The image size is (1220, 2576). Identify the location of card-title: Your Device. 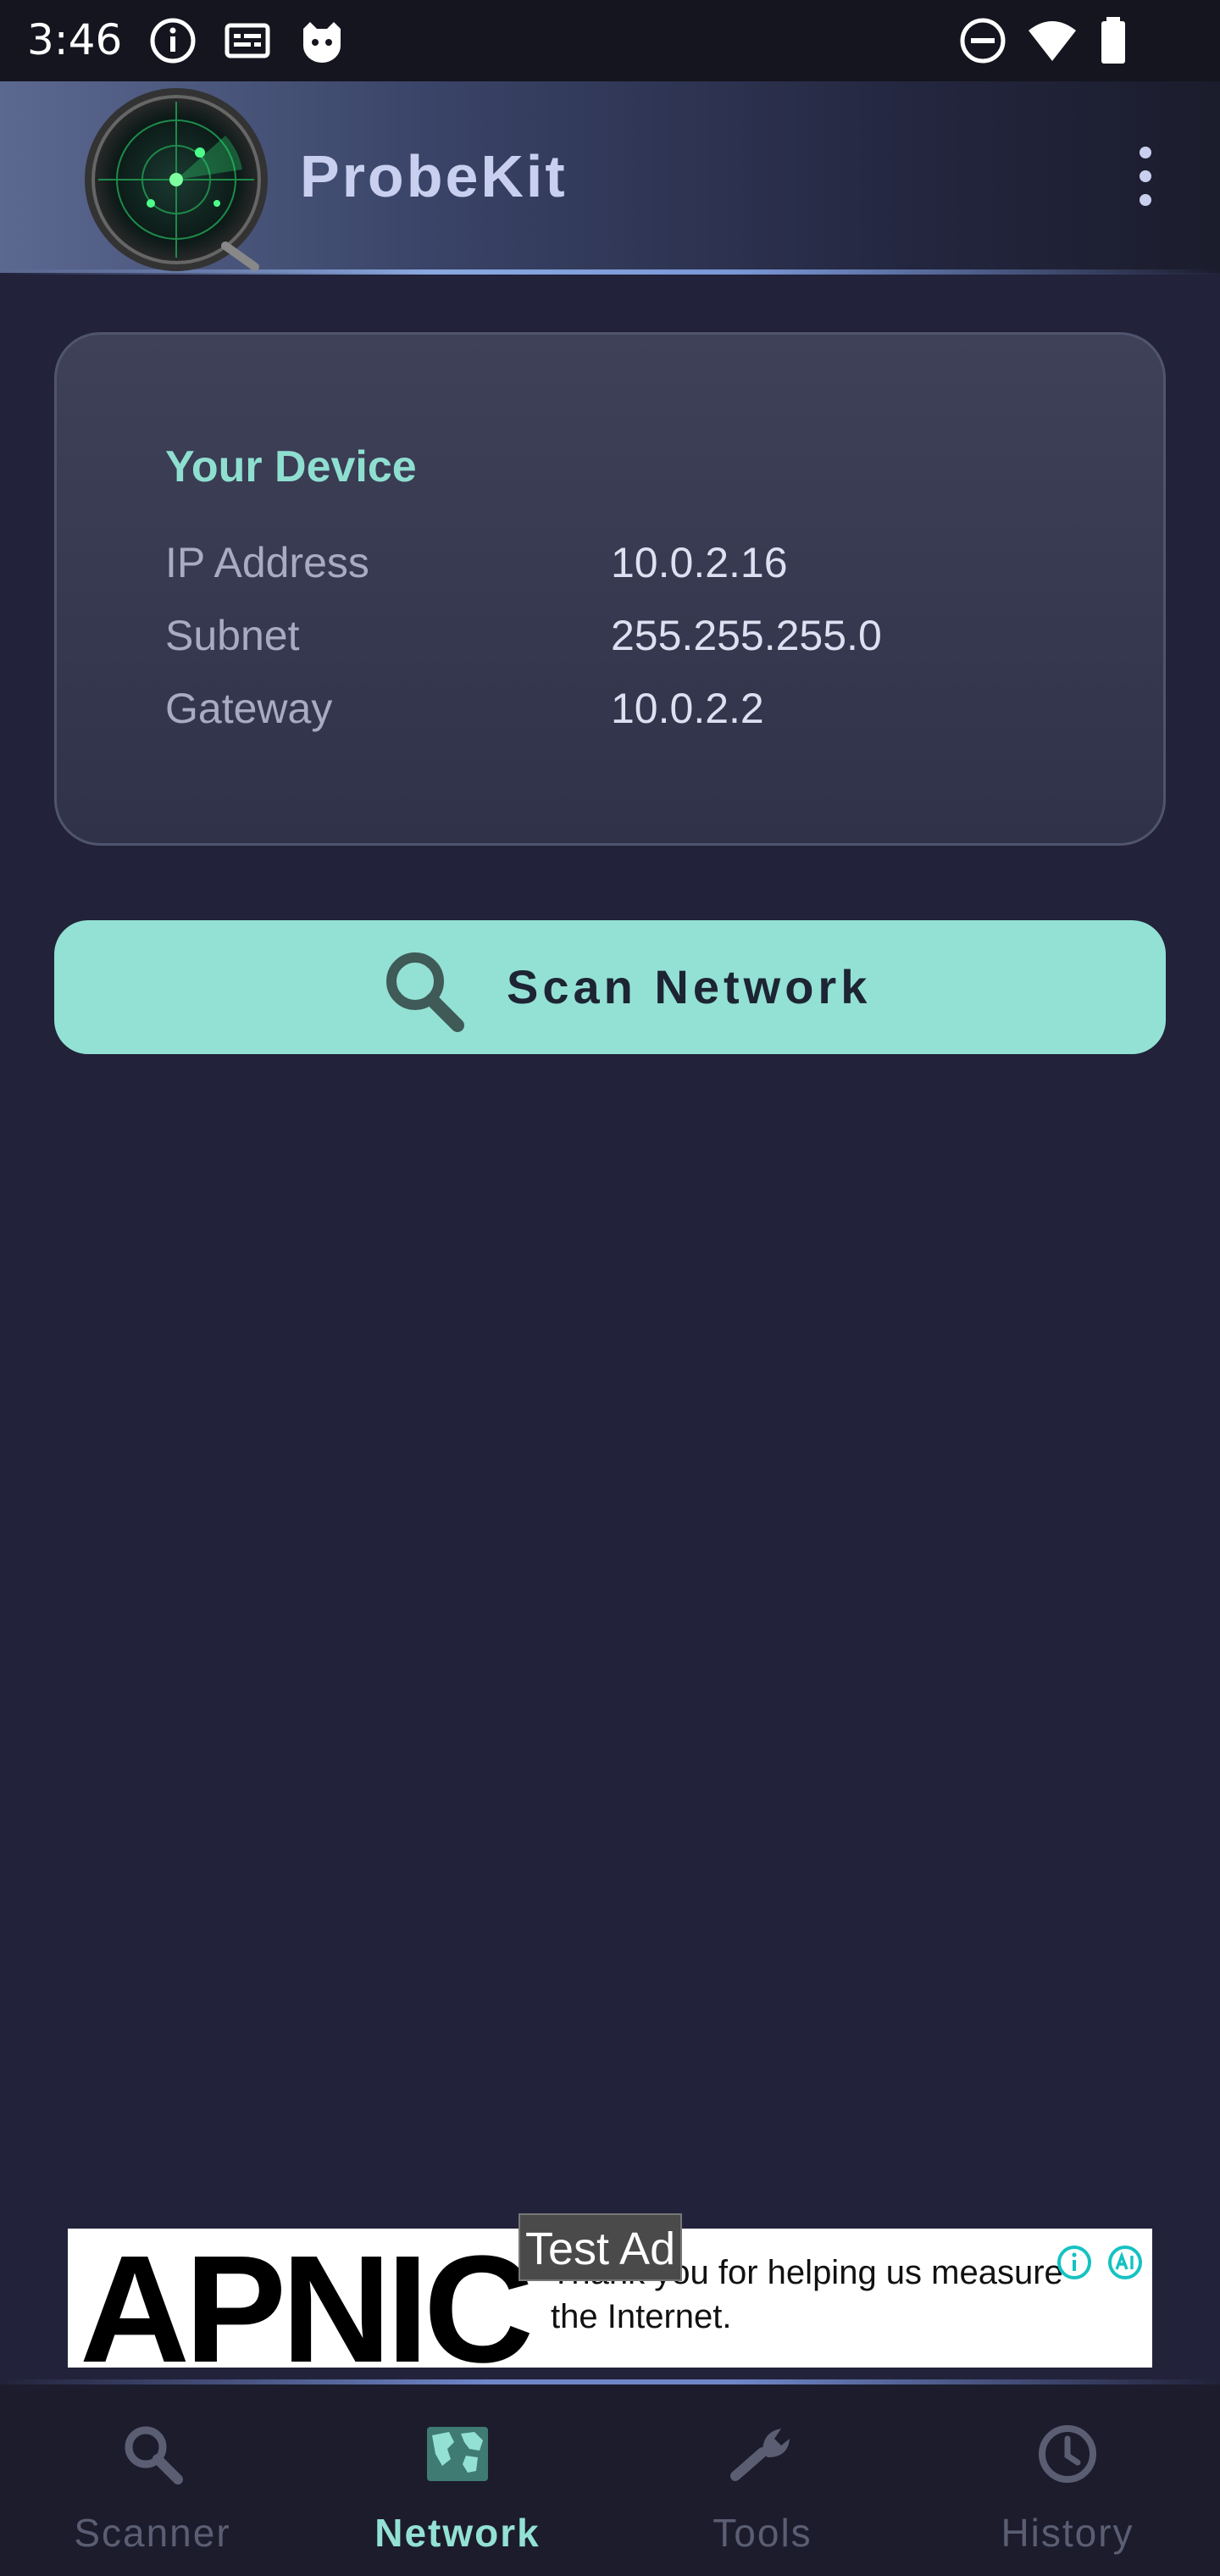
(291, 466).